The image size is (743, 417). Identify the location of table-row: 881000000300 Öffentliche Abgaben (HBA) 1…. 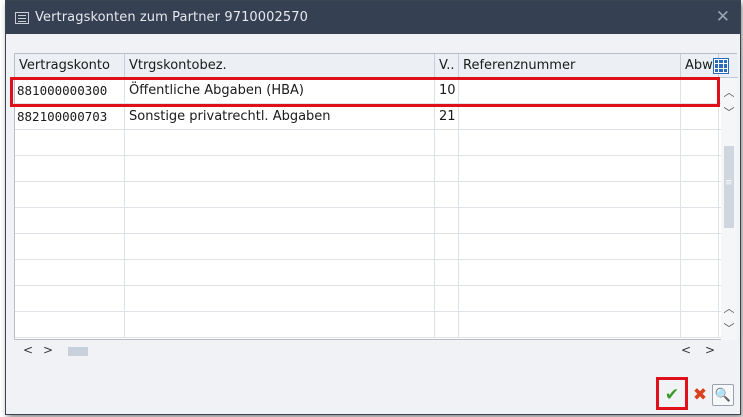
(368, 91).